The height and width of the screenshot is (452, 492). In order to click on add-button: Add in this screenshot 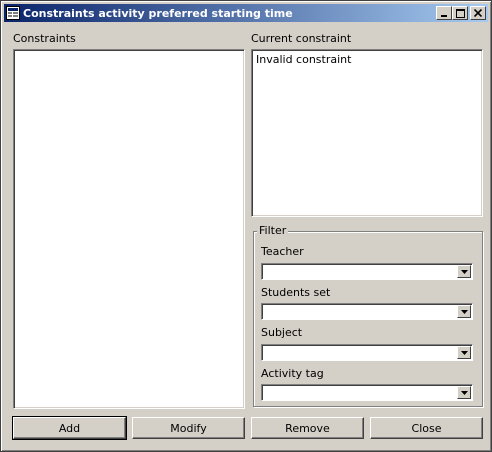, I will do `click(69, 428)`.